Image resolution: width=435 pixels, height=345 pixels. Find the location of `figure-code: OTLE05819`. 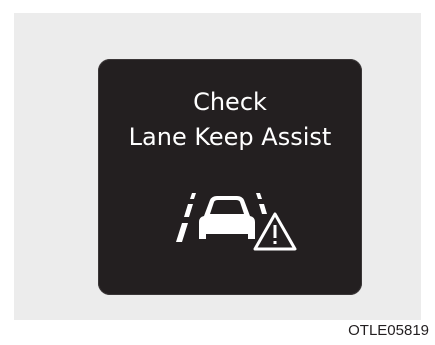

figure-code: OTLE05819 is located at coordinates (388, 330).